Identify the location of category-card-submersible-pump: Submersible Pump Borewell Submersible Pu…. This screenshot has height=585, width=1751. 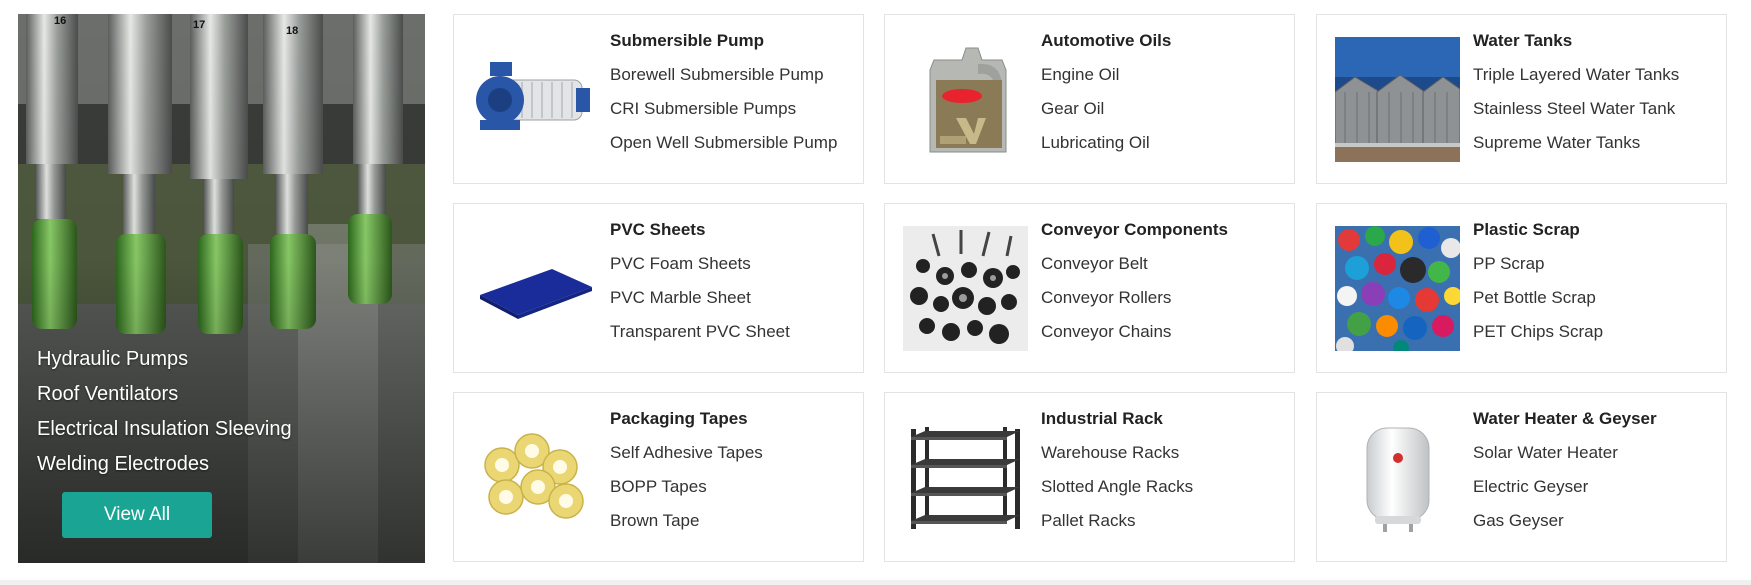
(658, 99).